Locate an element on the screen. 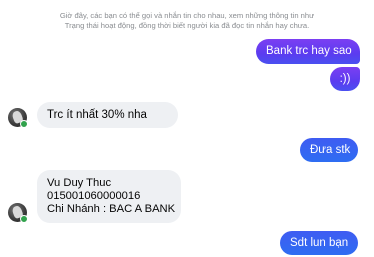 The height and width of the screenshot is (257, 374). message-text: Trc ít nhất 30% nha is located at coordinates (97, 114).